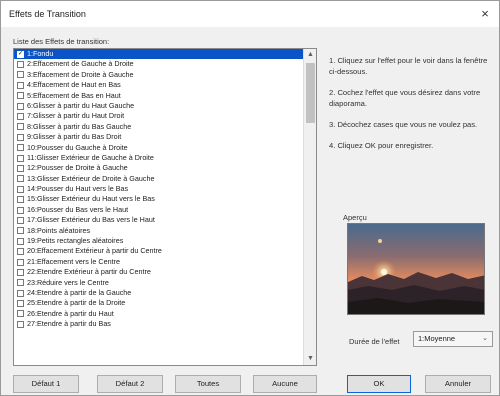 This screenshot has height=396, width=500. I want to click on list-item: 14:Pousser du Haut vers le Bas, so click(159, 189).